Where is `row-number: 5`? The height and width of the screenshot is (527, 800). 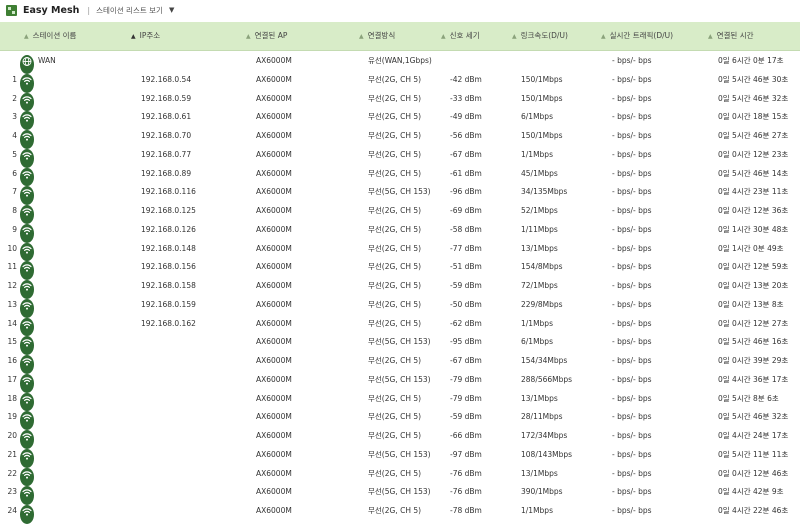
row-number: 5 is located at coordinates (14, 154).